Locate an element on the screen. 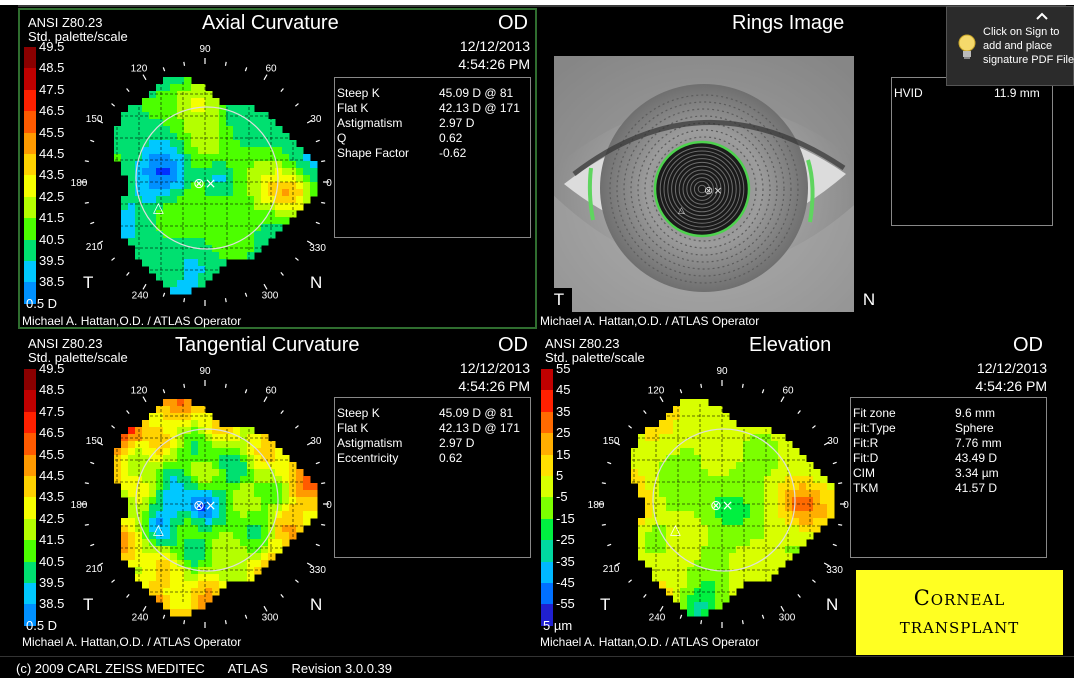 The width and height of the screenshot is (1074, 678). info-label: Eccentricity is located at coordinates (368, 458).